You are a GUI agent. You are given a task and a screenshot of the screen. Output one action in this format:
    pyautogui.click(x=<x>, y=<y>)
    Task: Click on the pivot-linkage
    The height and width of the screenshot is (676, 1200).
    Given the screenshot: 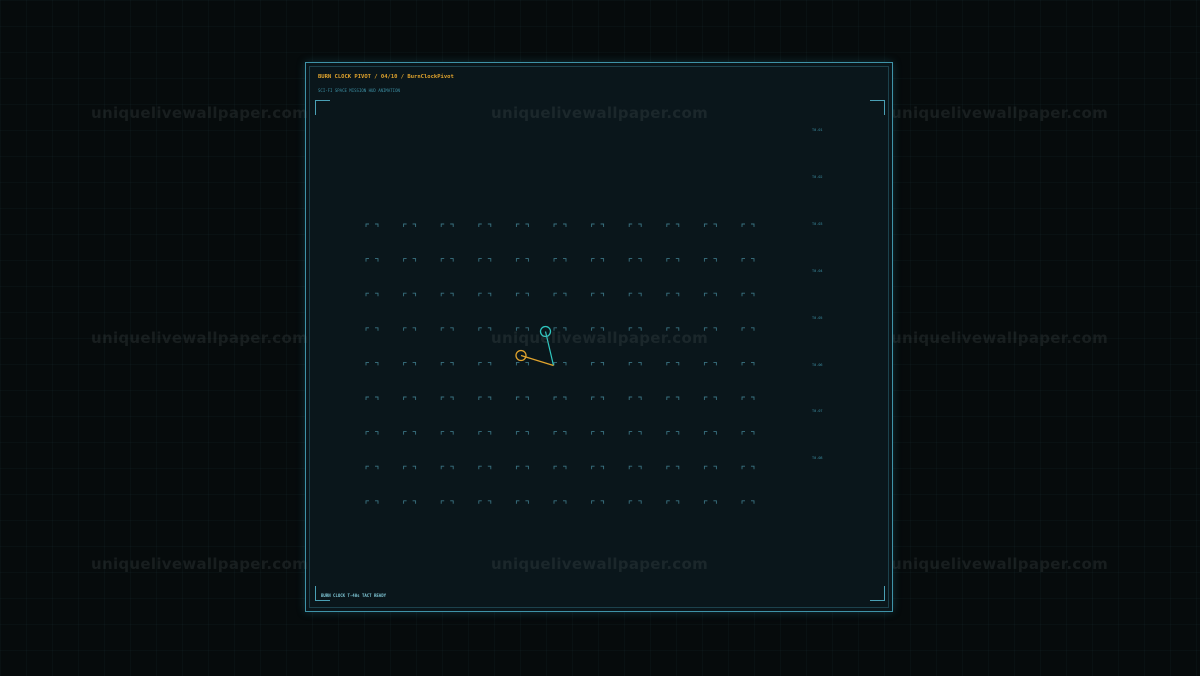 What is the action you would take?
    pyautogui.click(x=535, y=346)
    